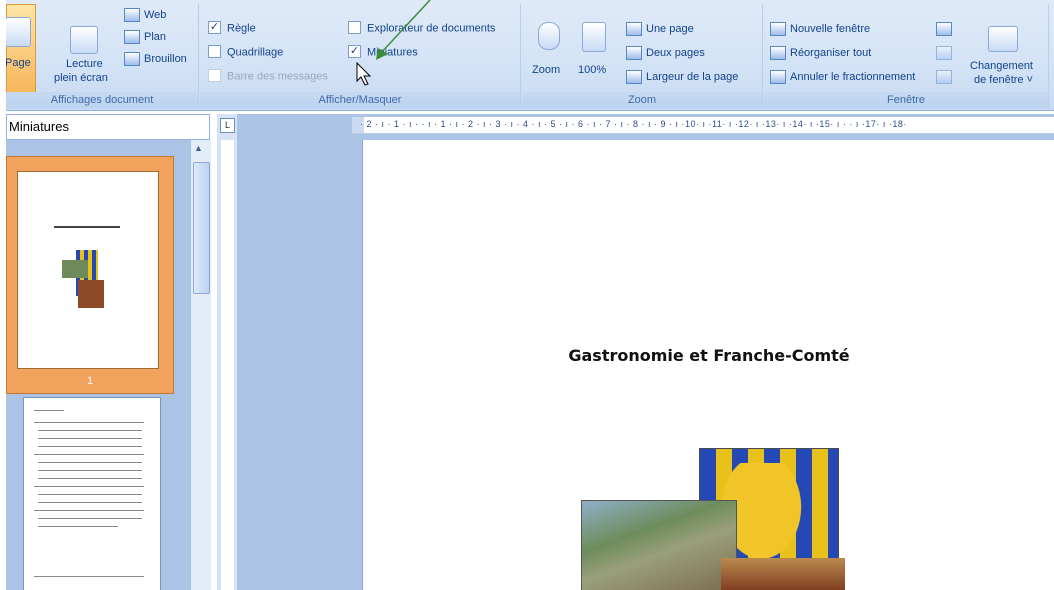  What do you see at coordinates (277, 76) in the screenshot?
I see `message-bar-label: Barre des messages` at bounding box center [277, 76].